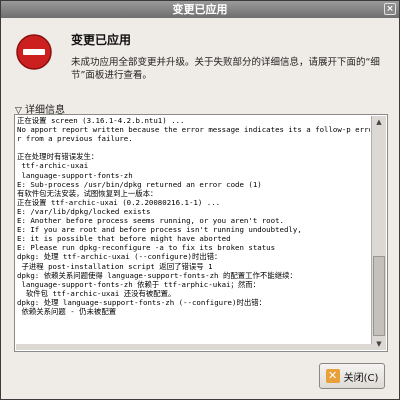 This screenshot has height=400, width=400. I want to click on scroll-down-icon: ▼, so click(379, 344).